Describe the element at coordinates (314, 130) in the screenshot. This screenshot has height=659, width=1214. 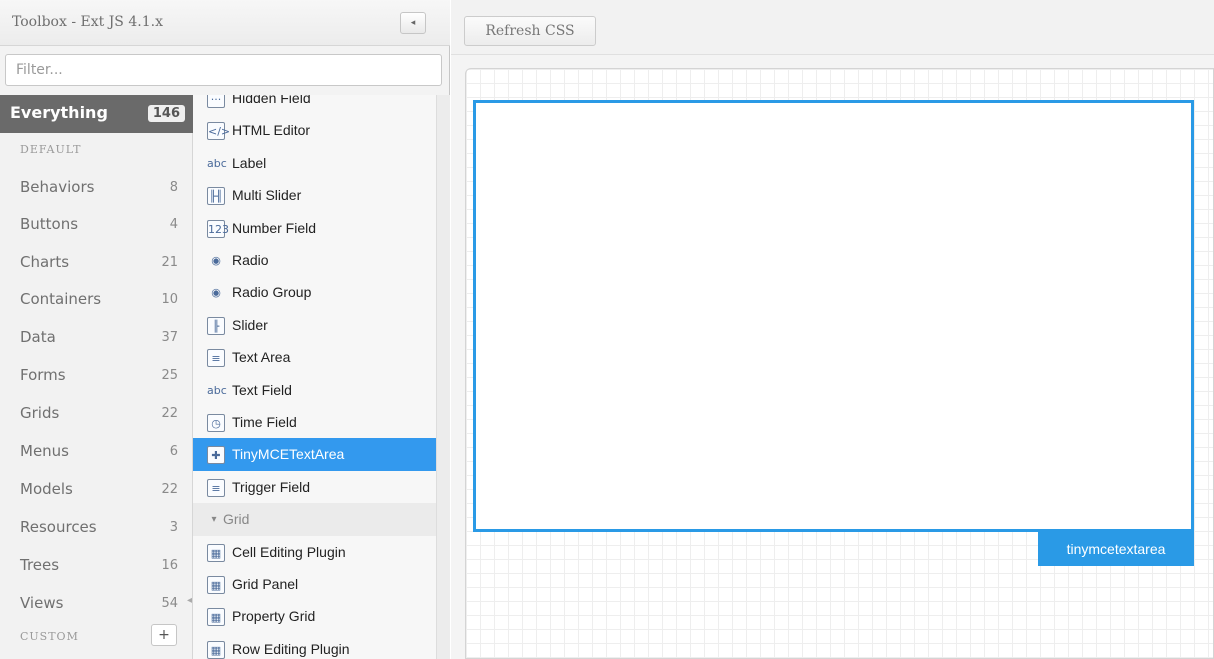
I see `component-item: </> HTML Editor` at that location.